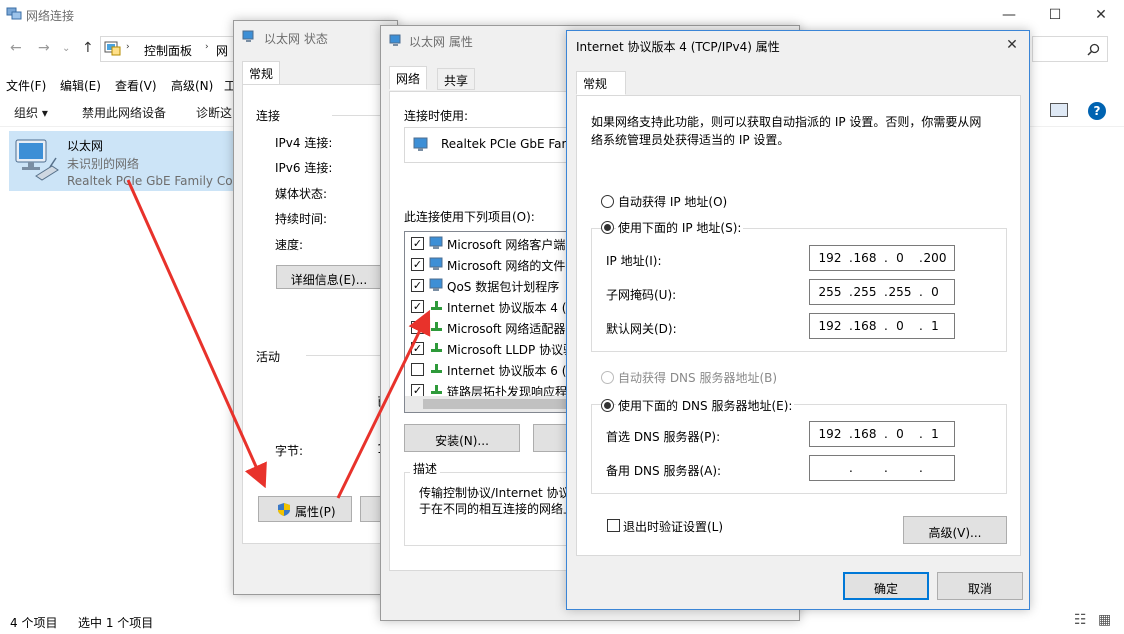  What do you see at coordinates (497, 509) in the screenshot?
I see `description-line-2: 于在不同的相互连接的网络上` at bounding box center [497, 509].